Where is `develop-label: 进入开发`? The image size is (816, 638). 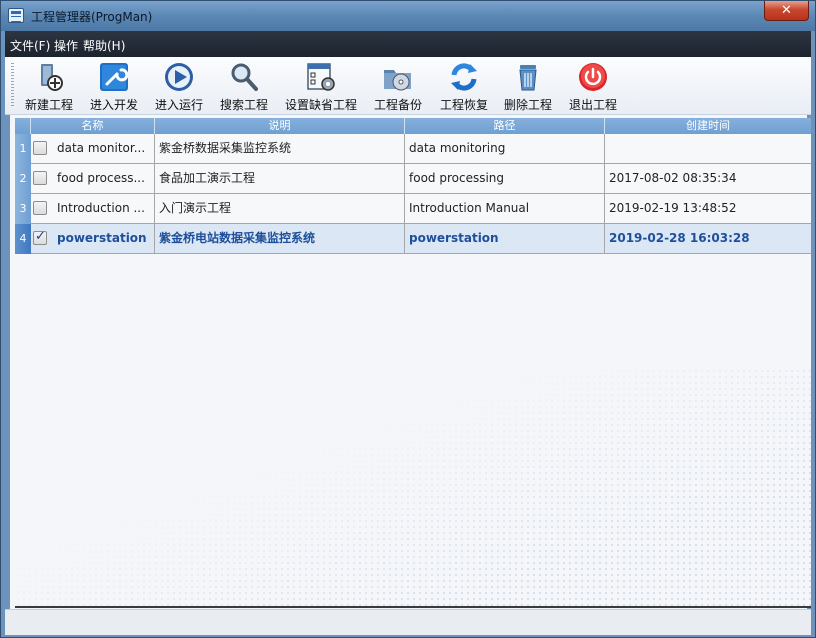 develop-label: 进入开发 is located at coordinates (113, 105).